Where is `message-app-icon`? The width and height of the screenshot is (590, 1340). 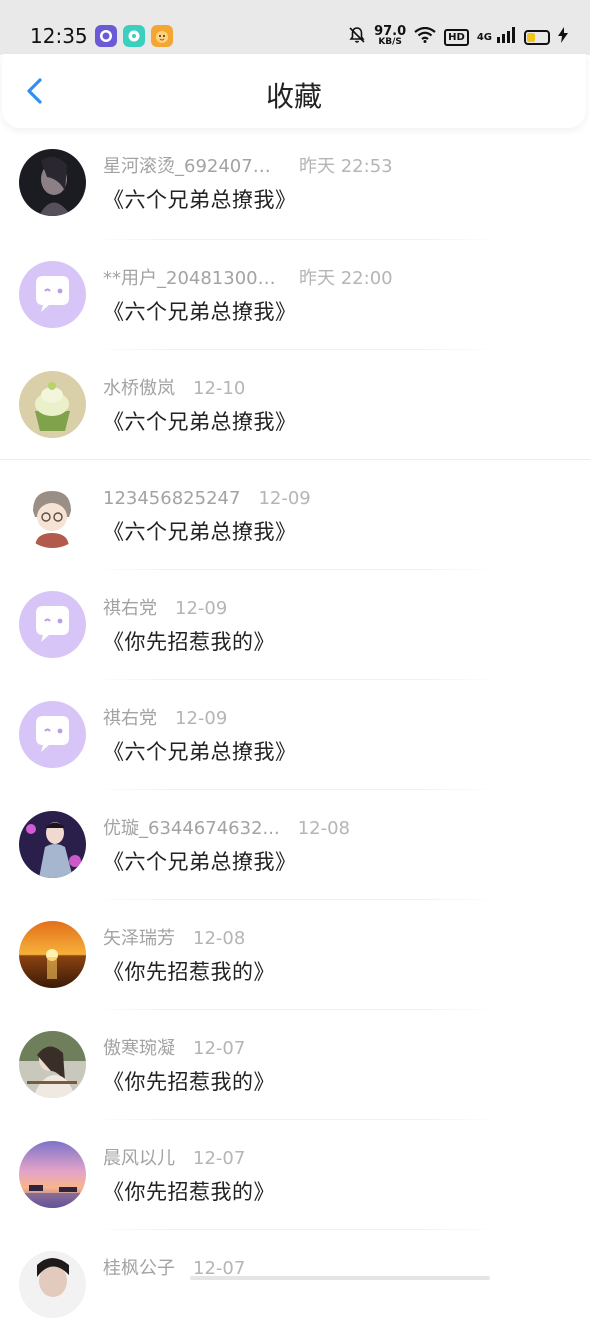 message-app-icon is located at coordinates (134, 36).